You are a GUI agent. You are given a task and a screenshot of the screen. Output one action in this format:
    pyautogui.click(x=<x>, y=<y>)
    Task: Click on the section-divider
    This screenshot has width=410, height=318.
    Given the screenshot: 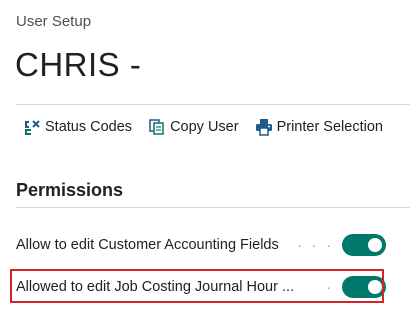 What is the action you would take?
    pyautogui.click(x=213, y=207)
    